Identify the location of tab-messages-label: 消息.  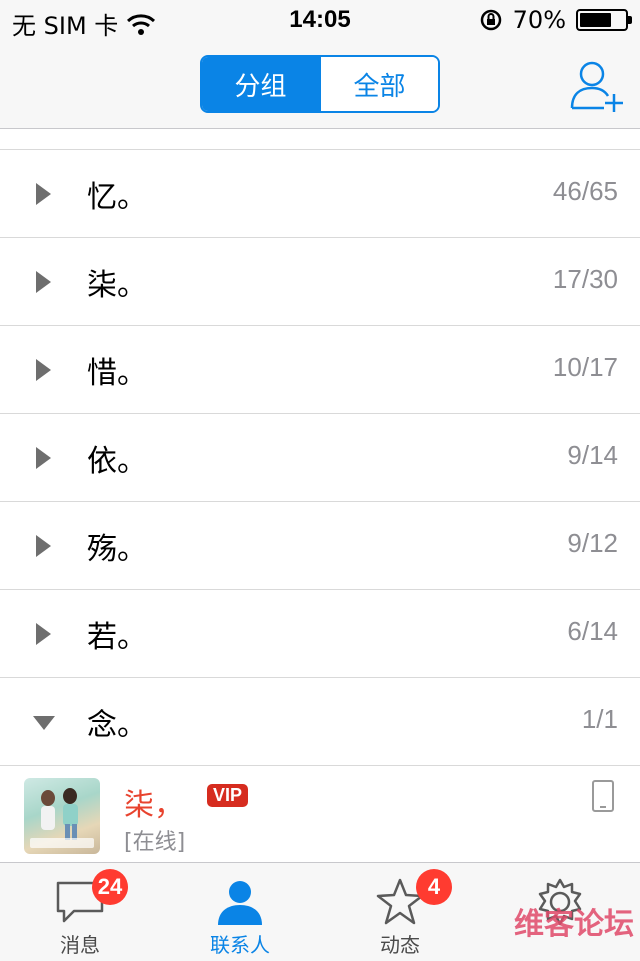
(80, 945).